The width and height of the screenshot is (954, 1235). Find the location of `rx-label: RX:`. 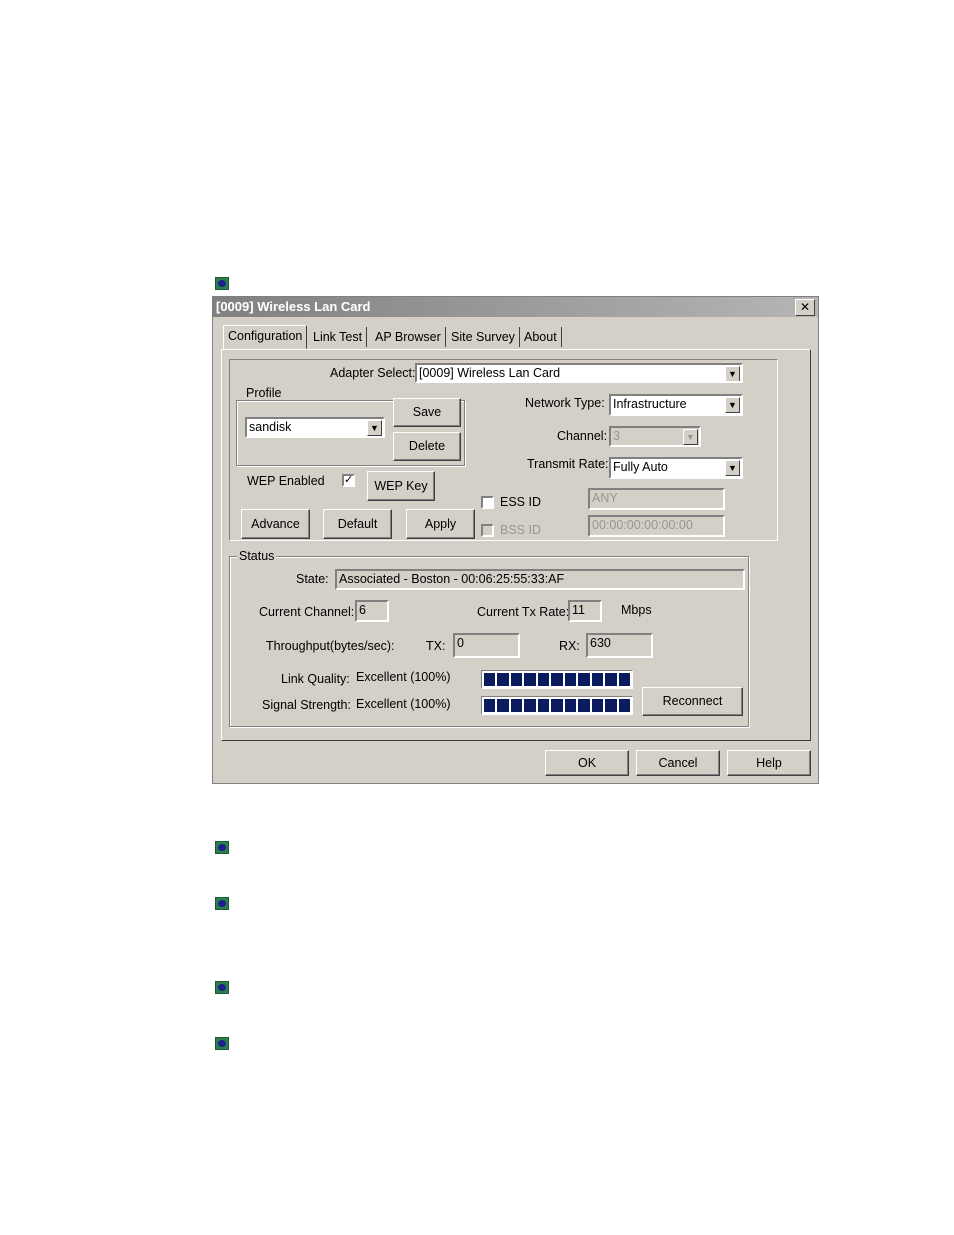

rx-label: RX: is located at coordinates (569, 646).